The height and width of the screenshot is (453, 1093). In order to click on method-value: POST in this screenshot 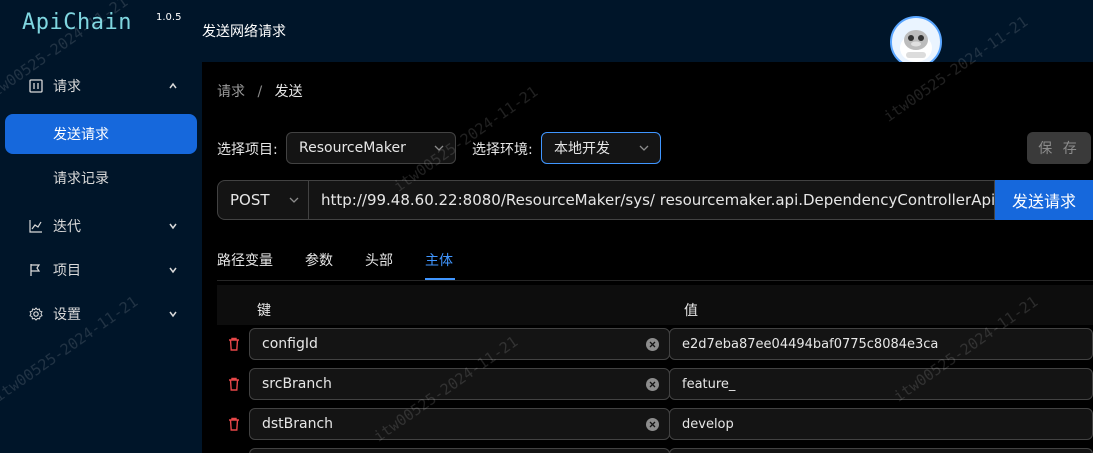, I will do `click(250, 200)`.